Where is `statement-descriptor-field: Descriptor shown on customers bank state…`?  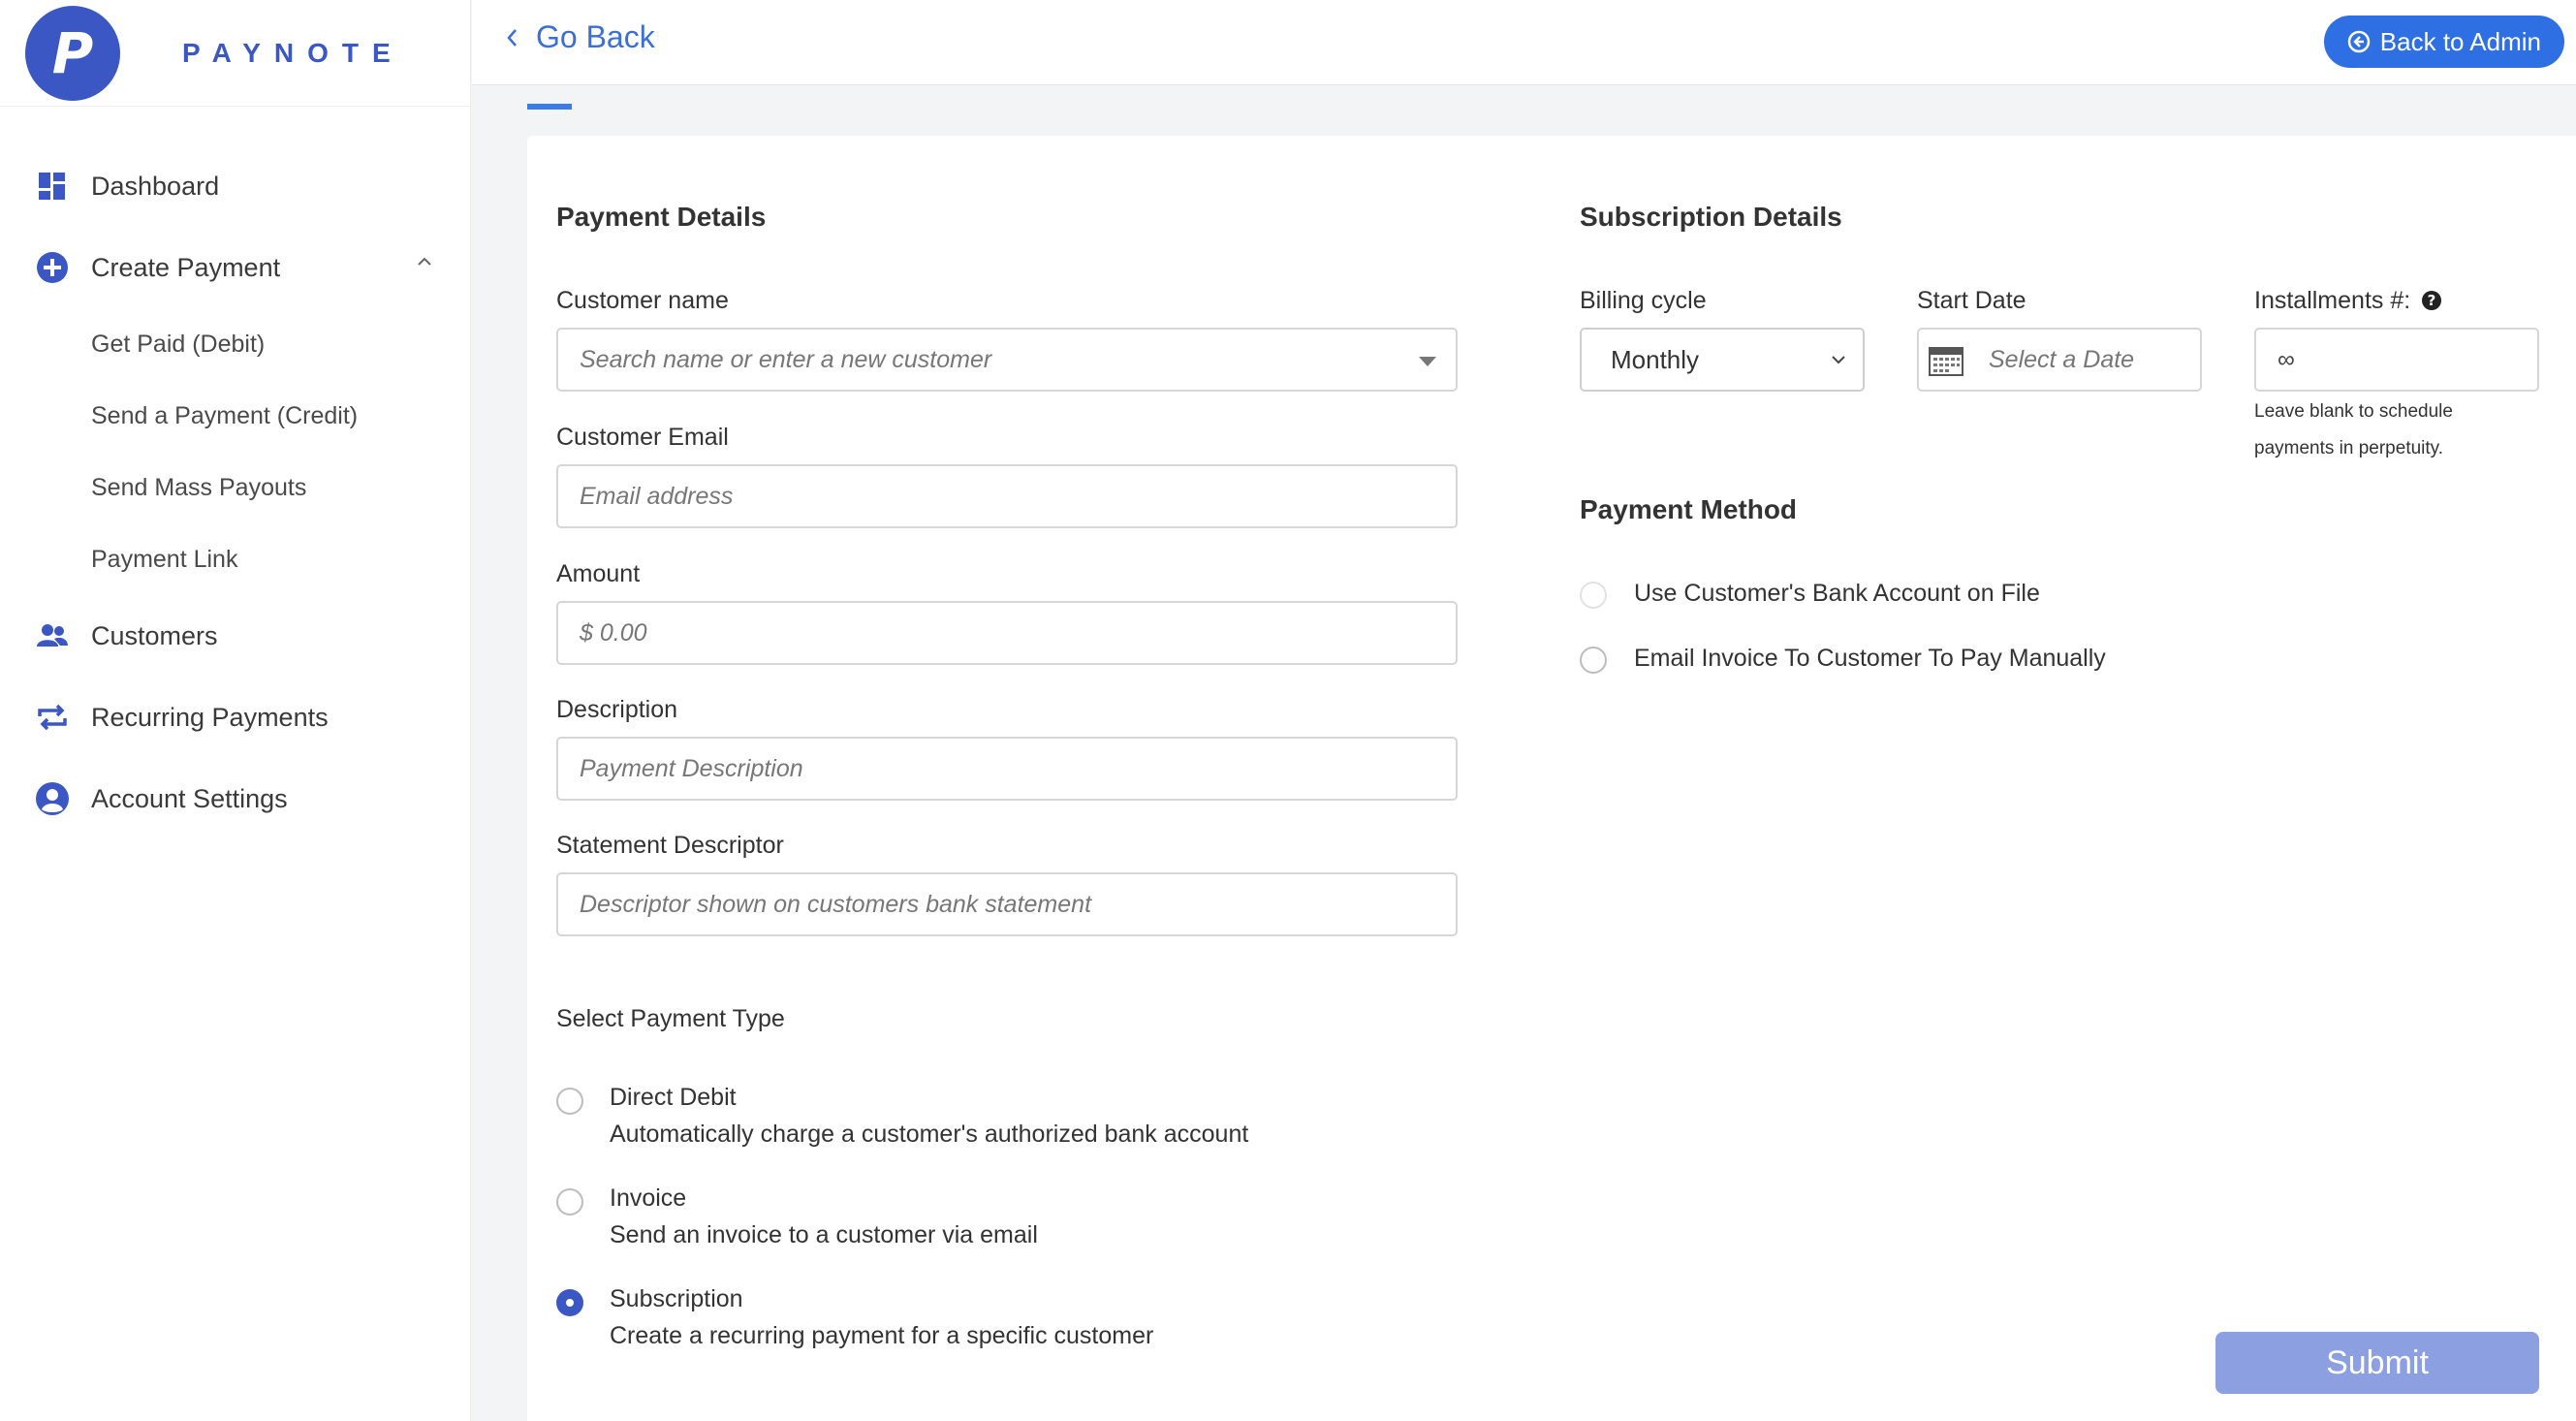
statement-descriptor-field: Descriptor shown on customers bank state… is located at coordinates (1007, 904).